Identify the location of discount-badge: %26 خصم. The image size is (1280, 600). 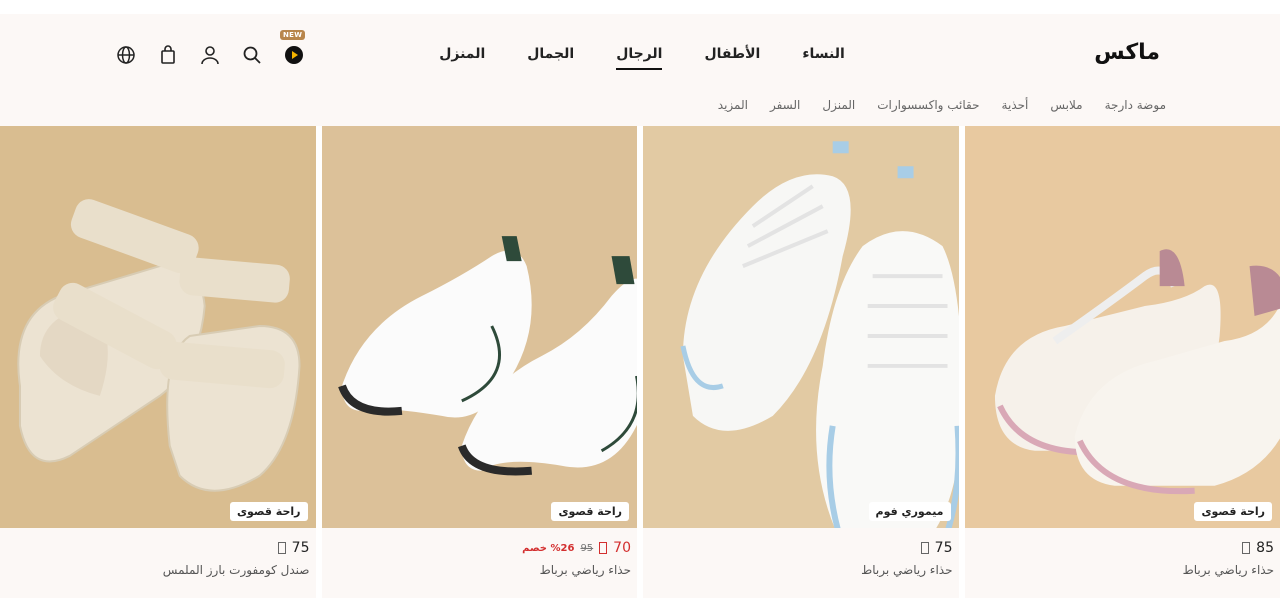
(548, 548).